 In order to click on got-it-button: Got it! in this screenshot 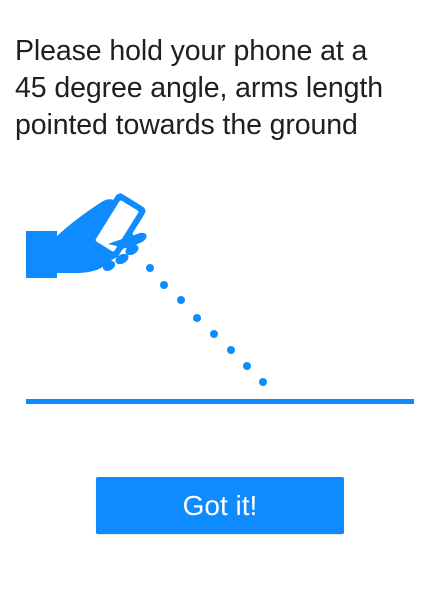, I will do `click(220, 505)`.